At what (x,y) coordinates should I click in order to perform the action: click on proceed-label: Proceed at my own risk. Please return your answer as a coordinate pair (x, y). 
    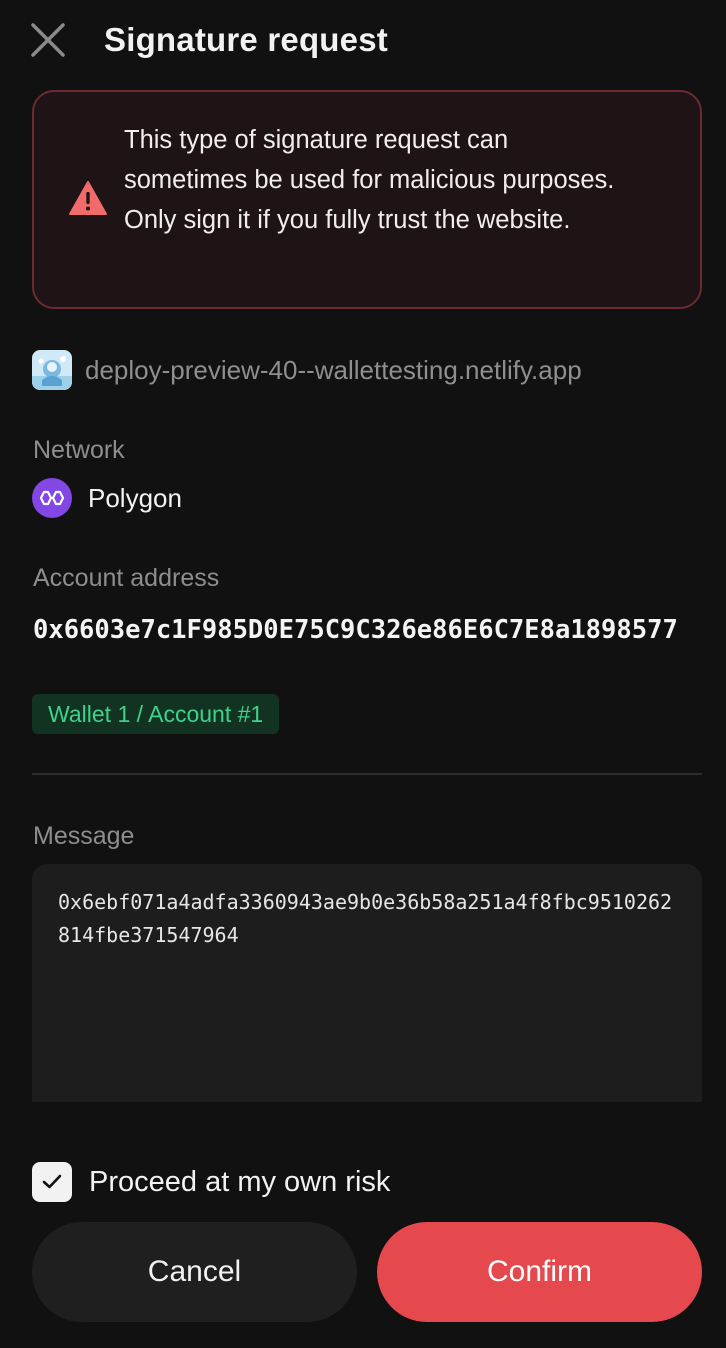
    Looking at the image, I should click on (240, 1181).